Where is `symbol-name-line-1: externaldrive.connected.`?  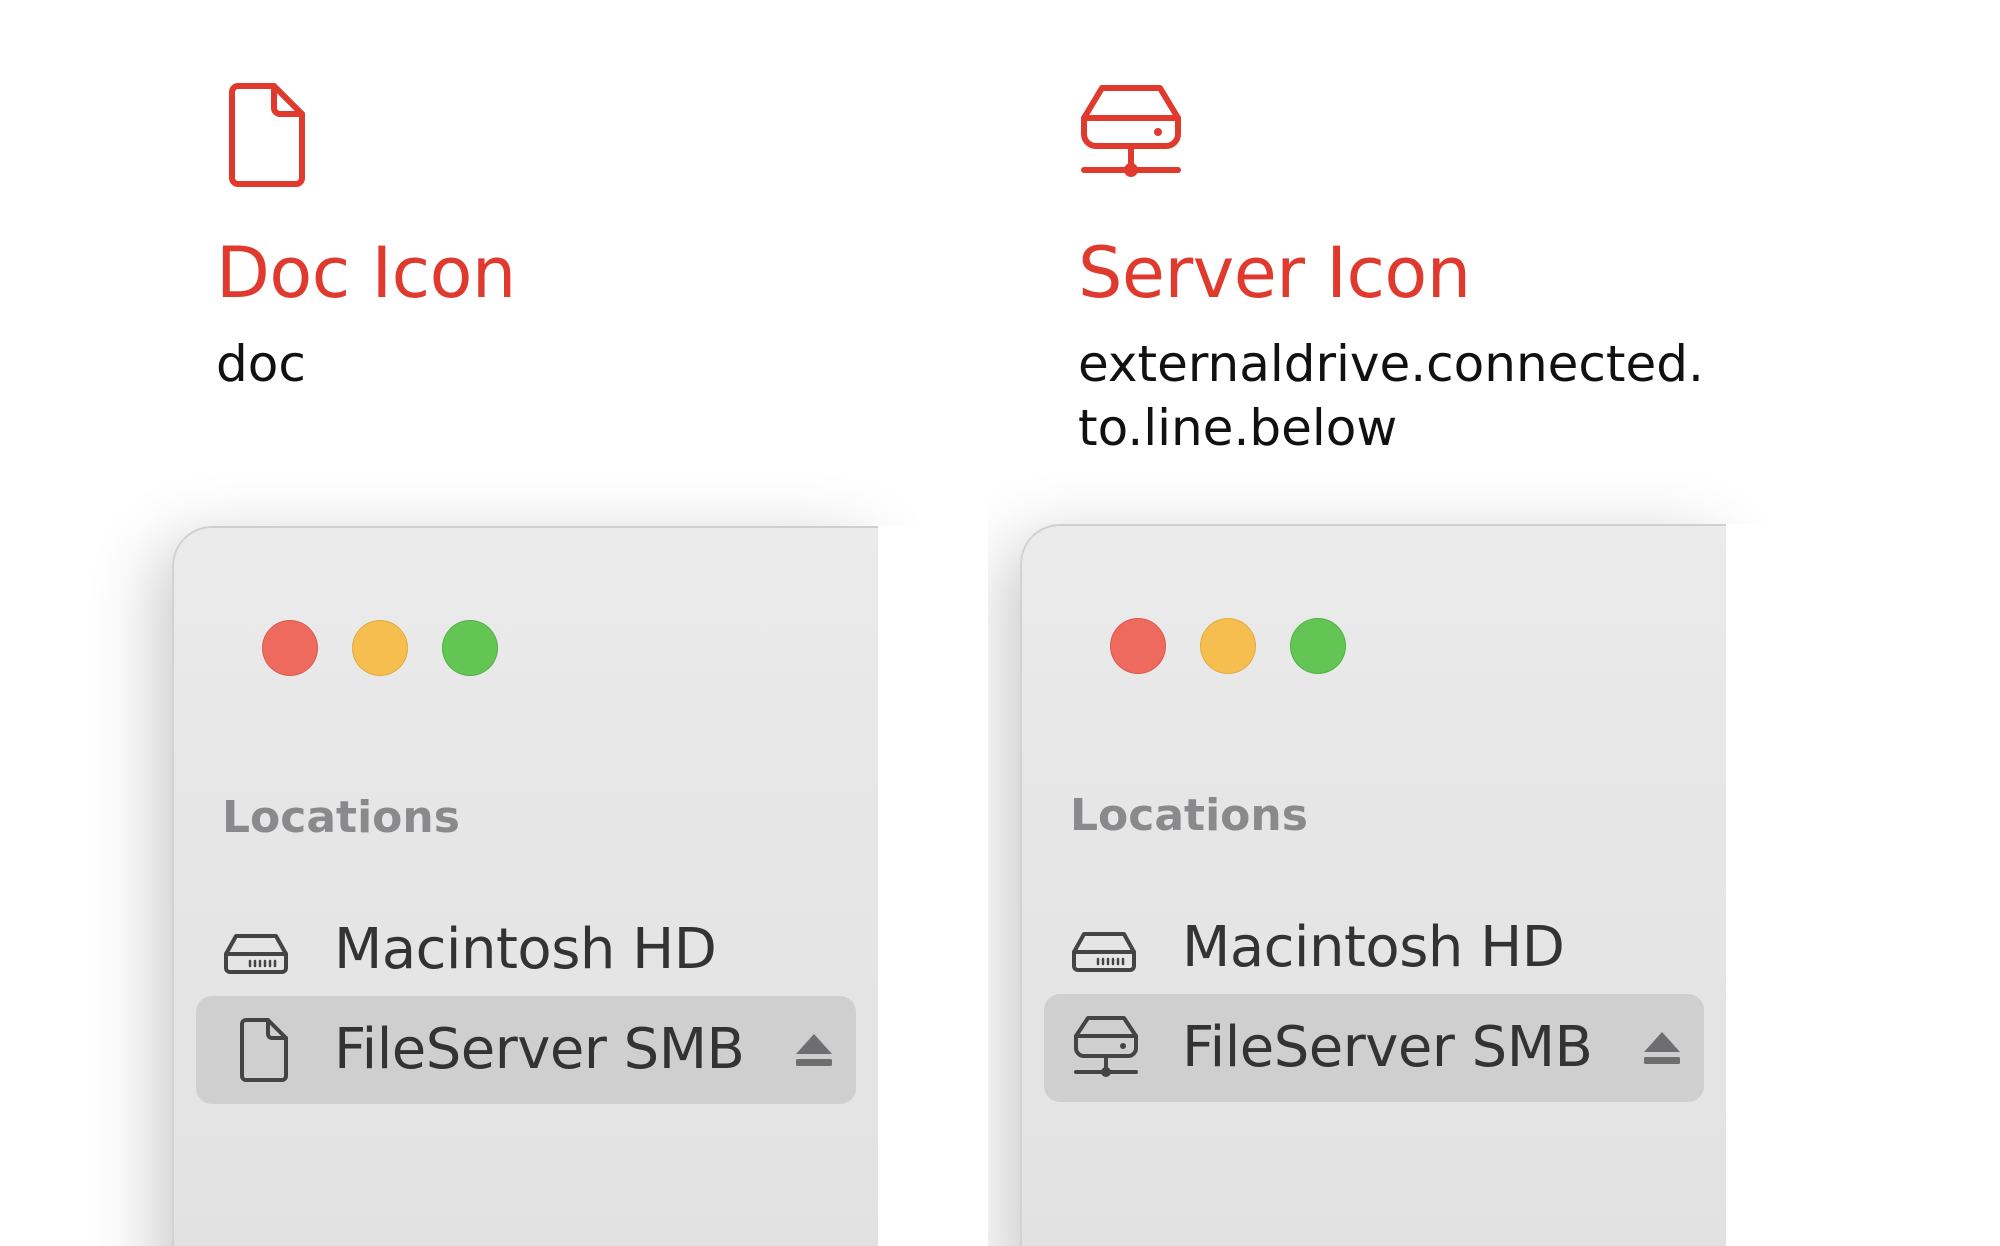
symbol-name-line-1: externaldrive.connected. is located at coordinates (1391, 364).